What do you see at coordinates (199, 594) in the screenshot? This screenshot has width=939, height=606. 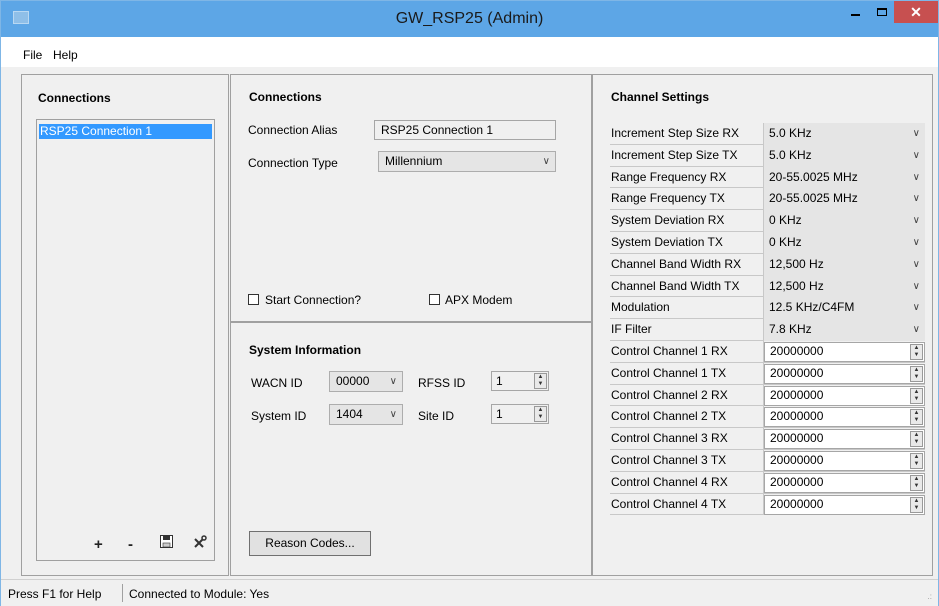 I see `connection-status: Connected to Module: Yes` at bounding box center [199, 594].